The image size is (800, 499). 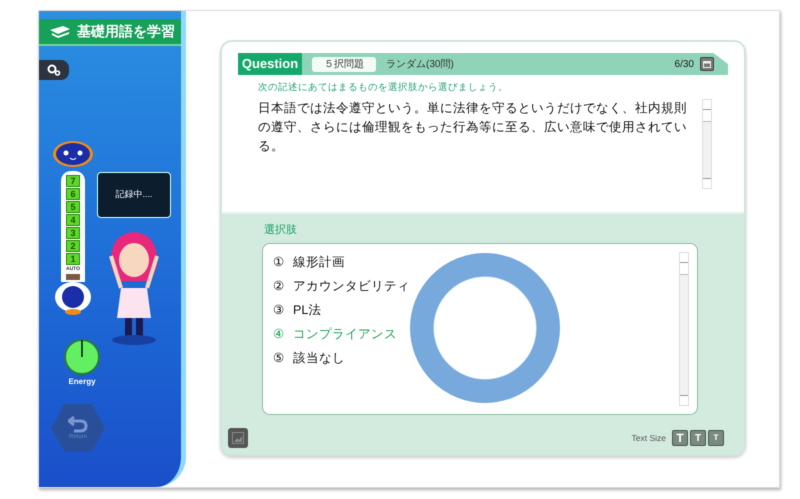 What do you see at coordinates (73, 277) in the screenshot?
I see `gauge-base` at bounding box center [73, 277].